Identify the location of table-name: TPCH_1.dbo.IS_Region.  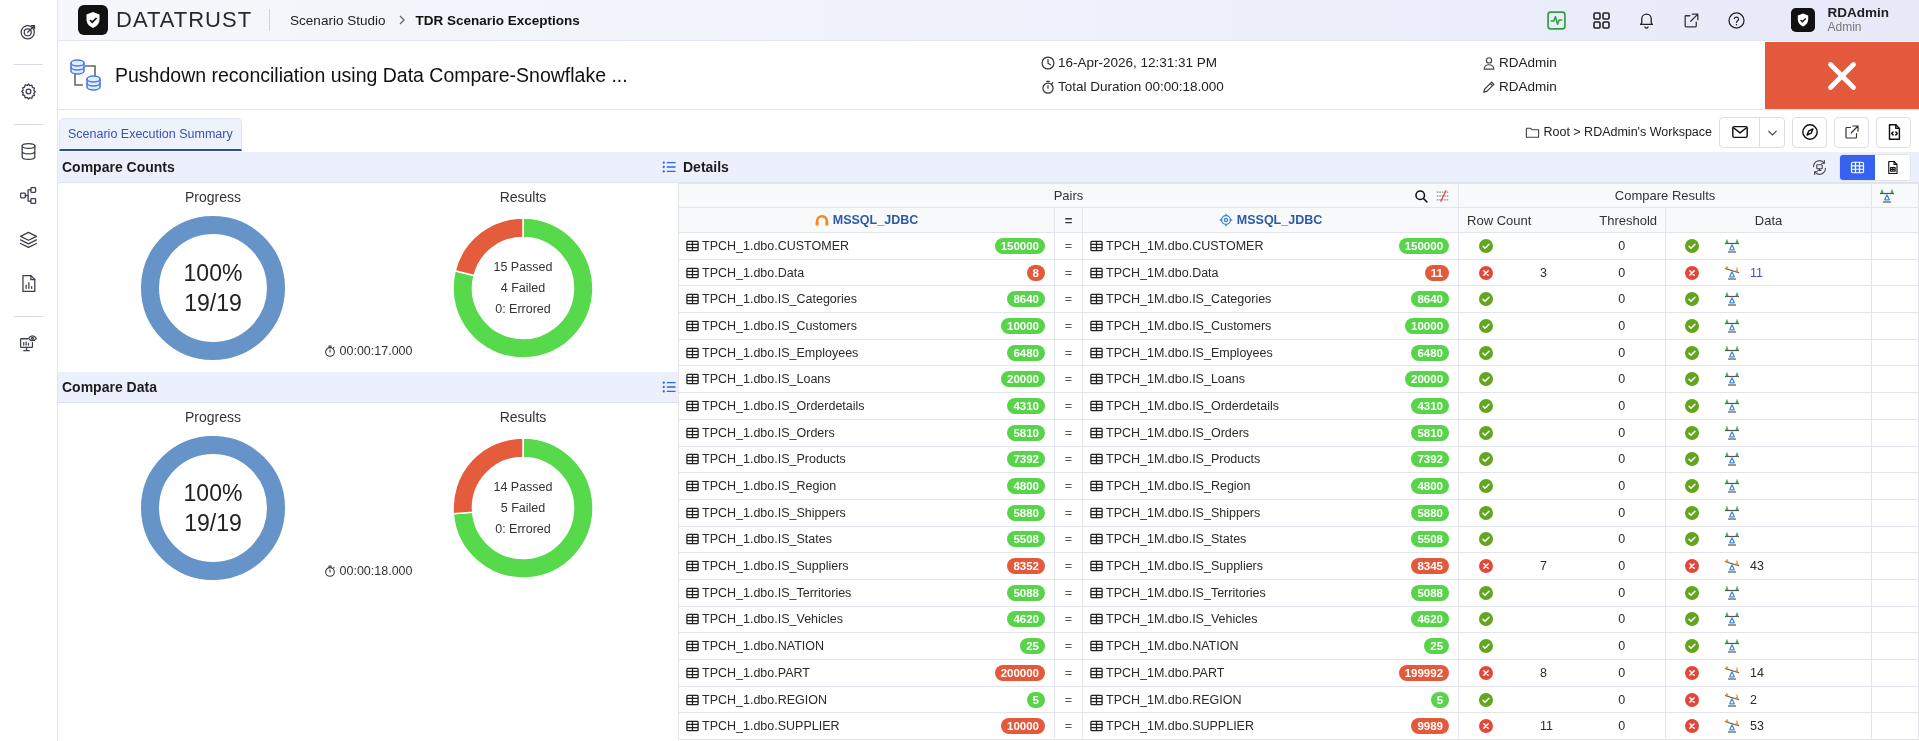
(855, 486).